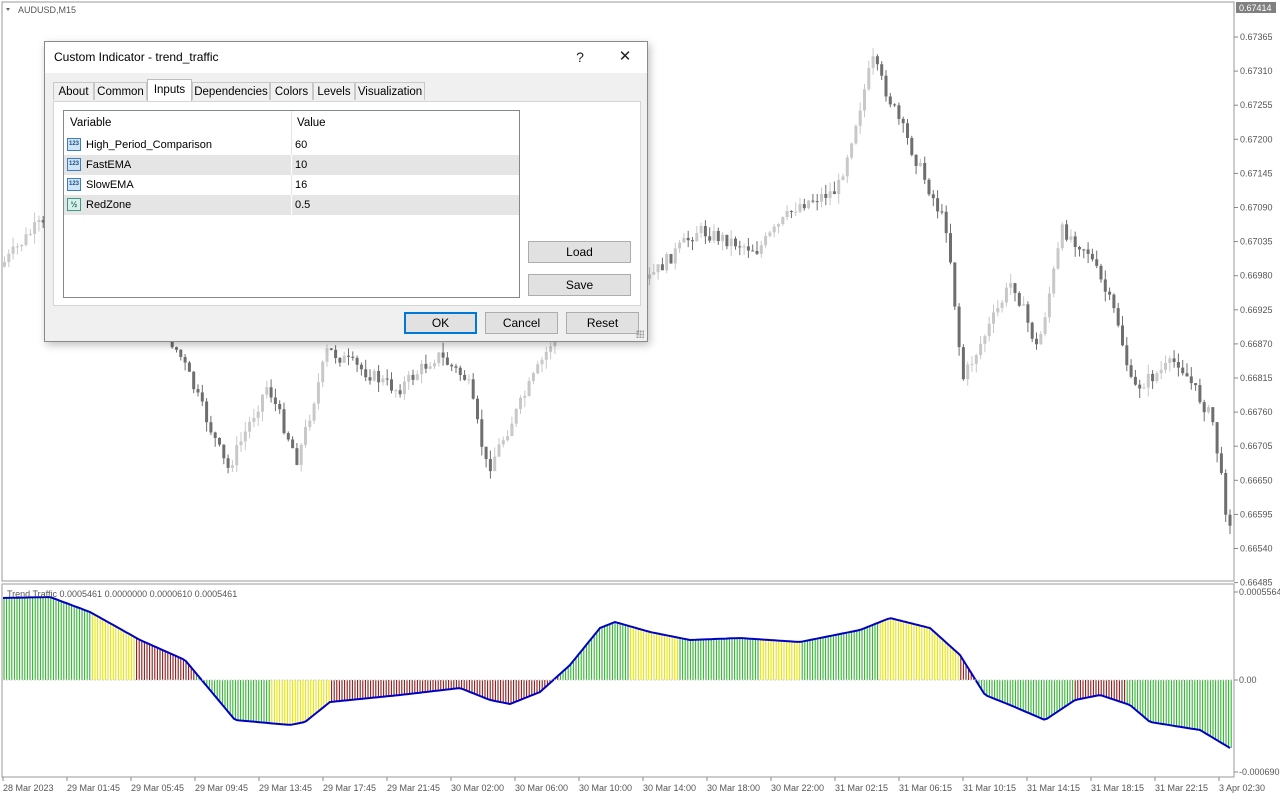 Image resolution: width=1280 pixels, height=800 pixels. What do you see at coordinates (1256, 105) in the screenshot?
I see `price-tick-label: 0.67255` at bounding box center [1256, 105].